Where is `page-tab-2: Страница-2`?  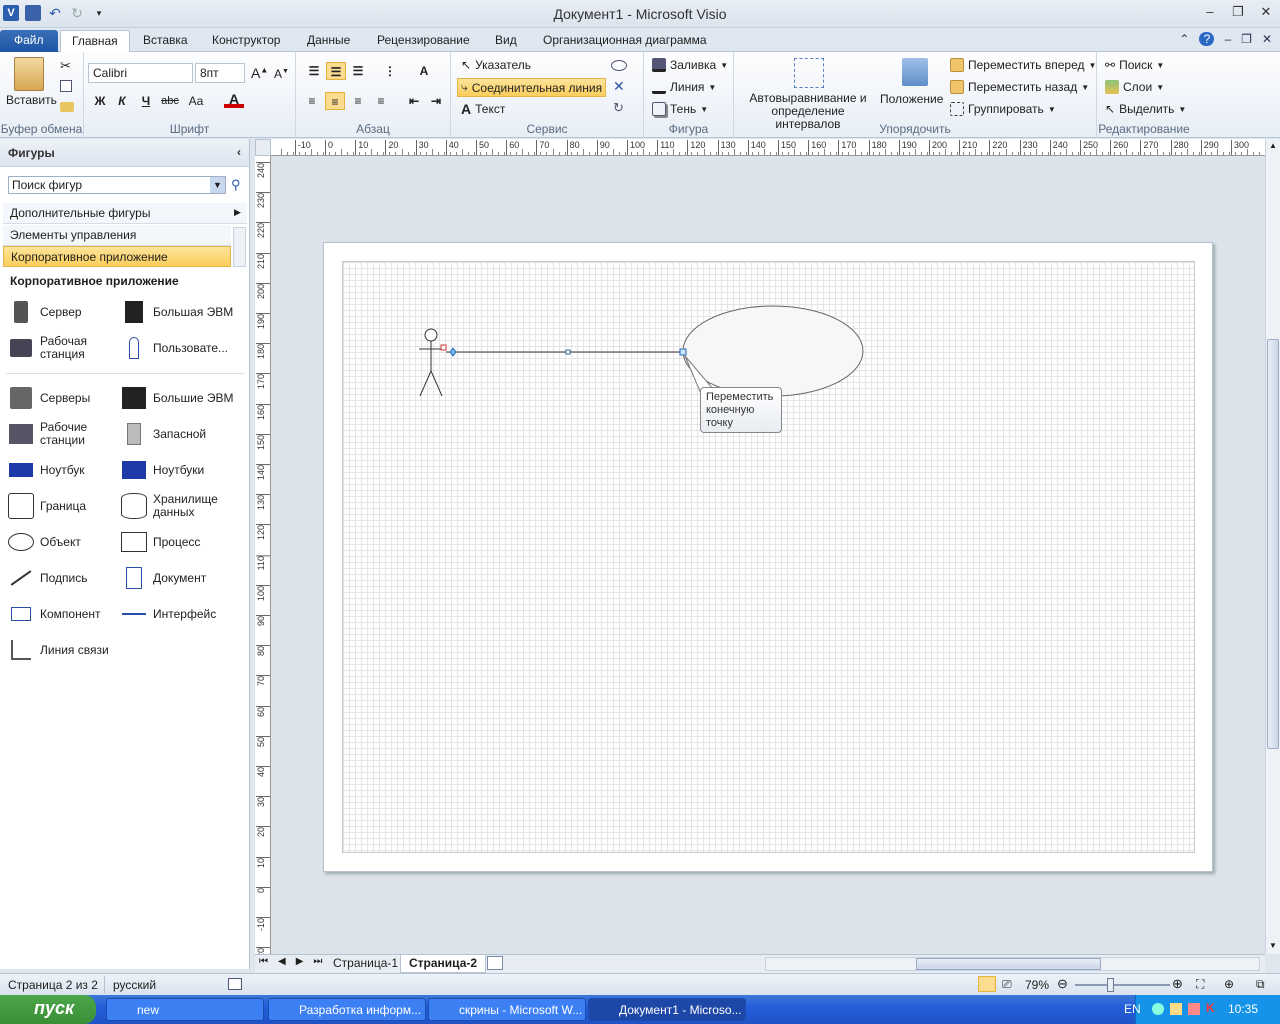
page-tab-2: Страница-2 is located at coordinates (443, 964).